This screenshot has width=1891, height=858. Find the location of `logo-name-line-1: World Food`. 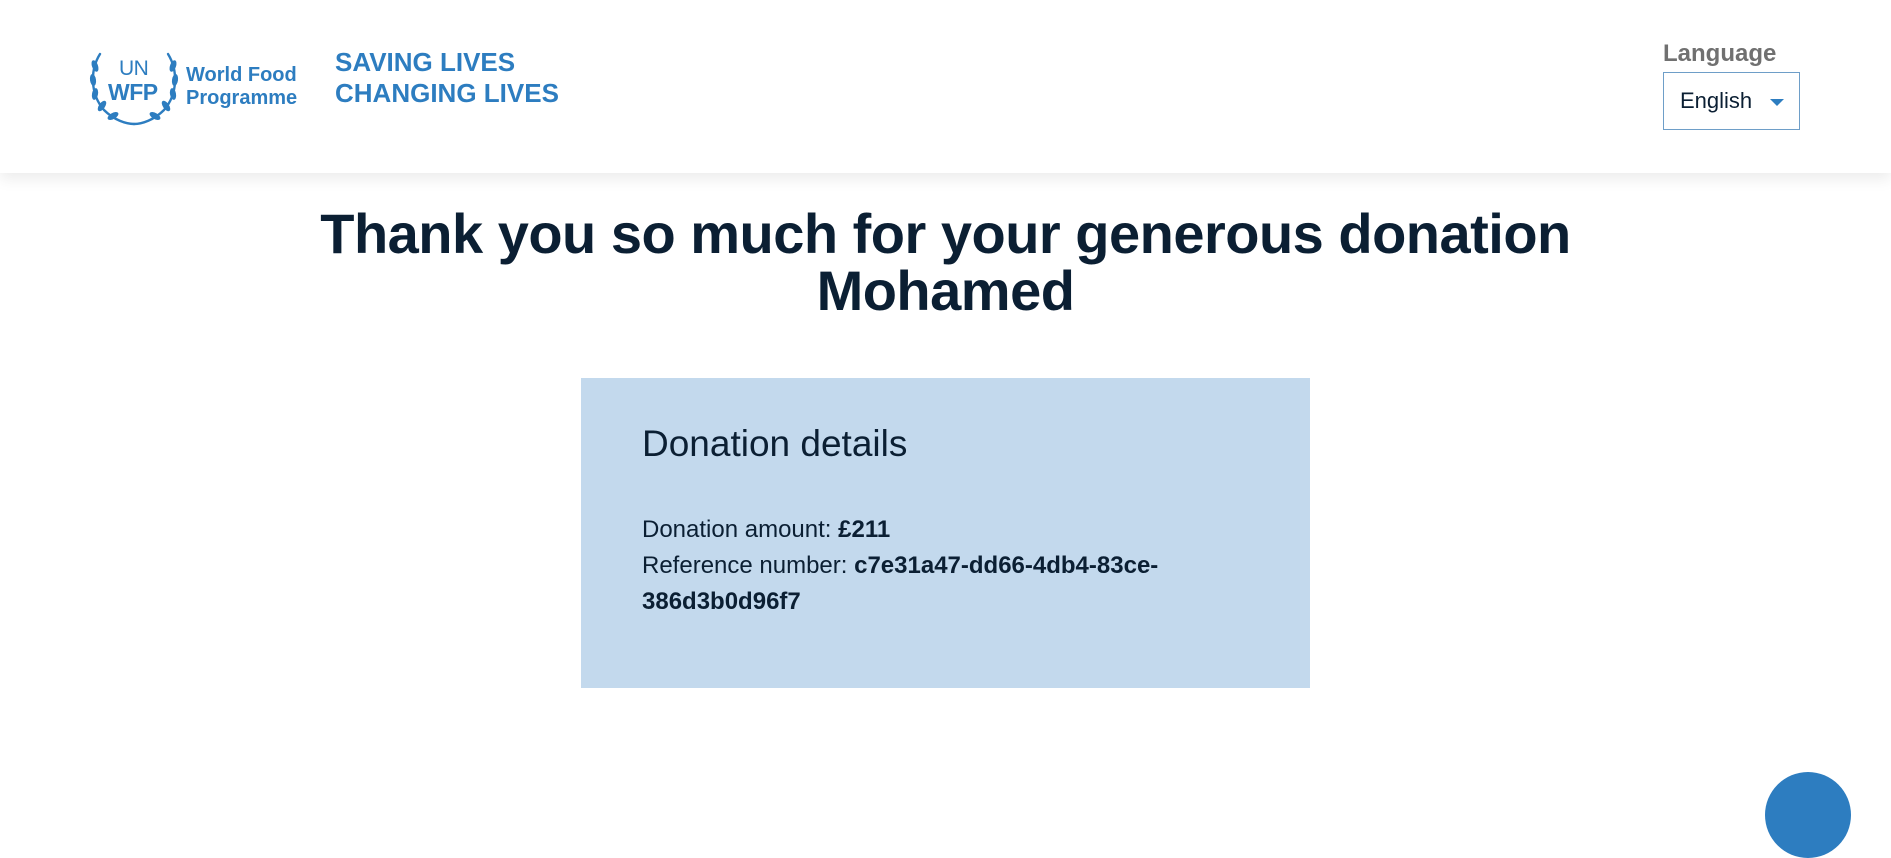

logo-name-line-1: World Food is located at coordinates (241, 75).